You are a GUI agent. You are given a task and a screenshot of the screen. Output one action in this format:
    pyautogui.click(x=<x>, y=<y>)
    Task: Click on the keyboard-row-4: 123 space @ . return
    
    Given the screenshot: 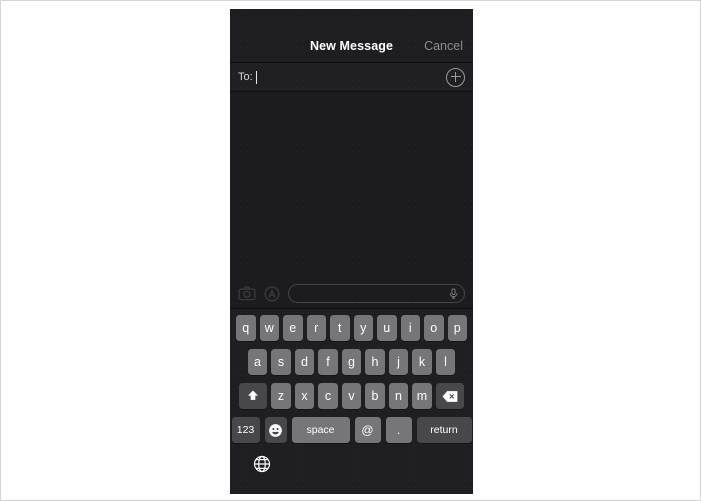 What is the action you would take?
    pyautogui.click(x=351, y=430)
    